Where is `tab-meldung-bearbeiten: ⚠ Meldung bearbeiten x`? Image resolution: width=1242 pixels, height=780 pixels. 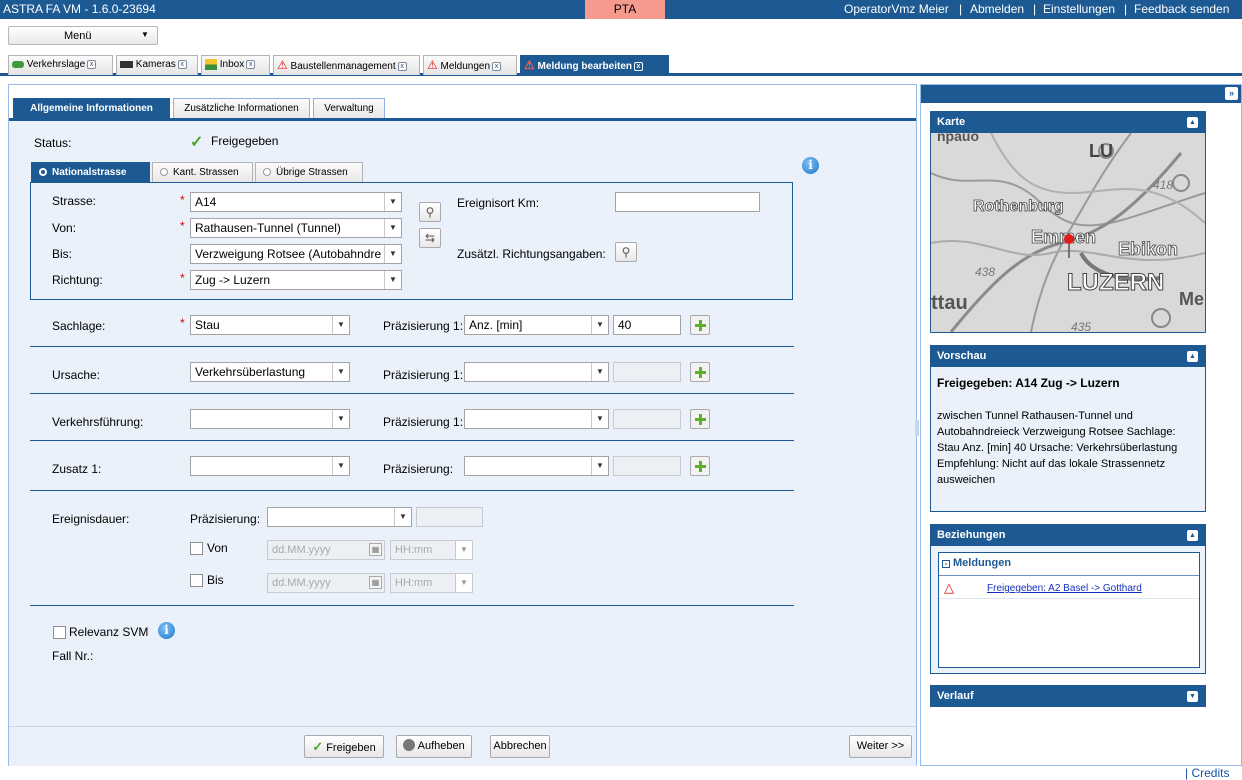 tab-meldung-bearbeiten: ⚠ Meldung bearbeiten x is located at coordinates (594, 65).